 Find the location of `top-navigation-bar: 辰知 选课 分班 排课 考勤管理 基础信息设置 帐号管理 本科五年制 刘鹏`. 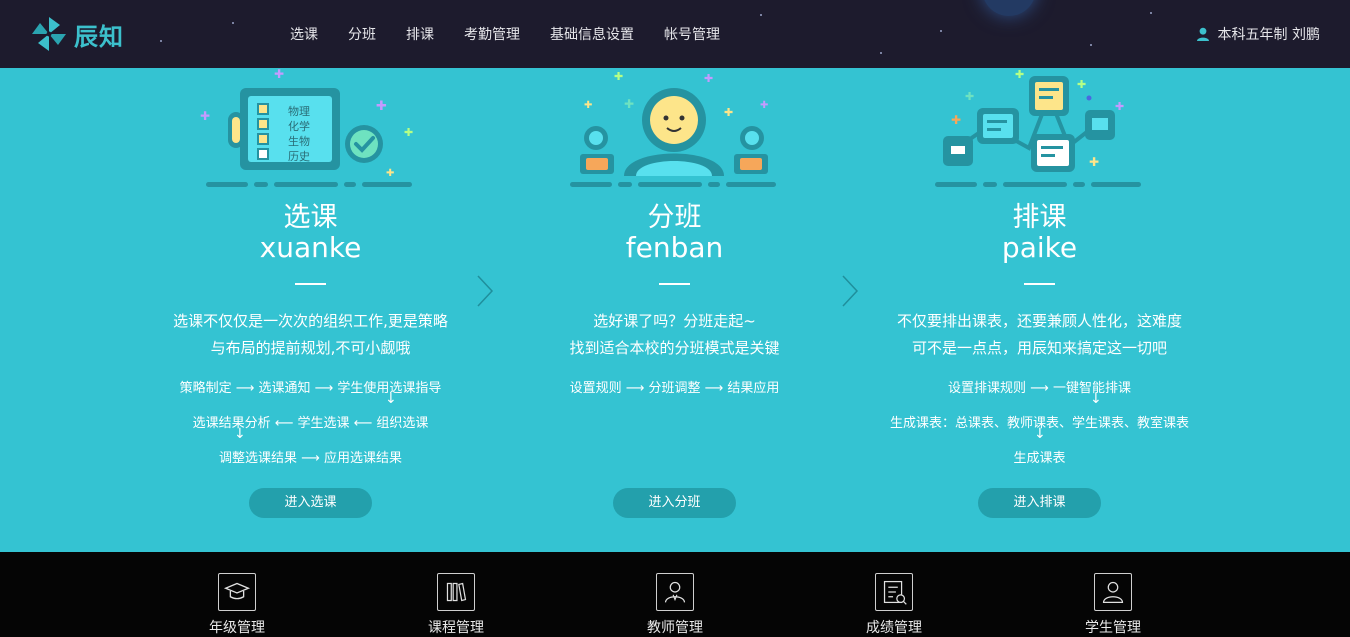

top-navigation-bar: 辰知 选课 分班 排课 考勤管理 基础信息设置 帐号管理 本科五年制 刘鹏 is located at coordinates (675, 34).